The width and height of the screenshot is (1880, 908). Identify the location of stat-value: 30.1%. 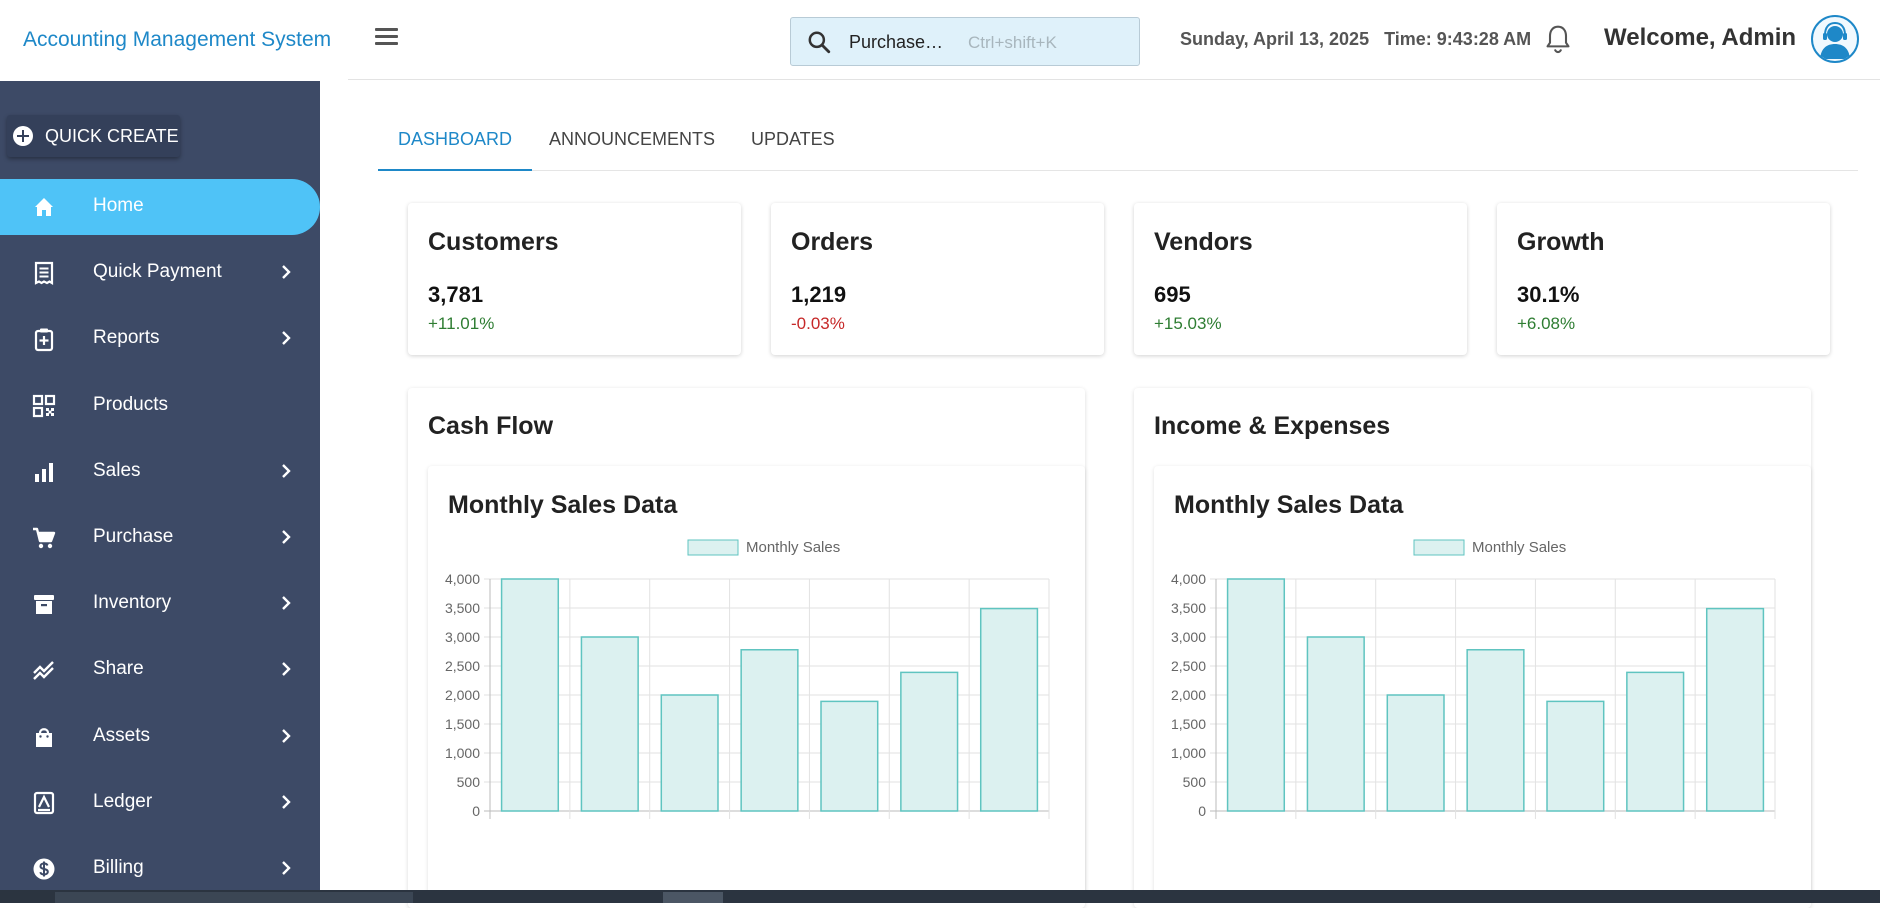
(1548, 294).